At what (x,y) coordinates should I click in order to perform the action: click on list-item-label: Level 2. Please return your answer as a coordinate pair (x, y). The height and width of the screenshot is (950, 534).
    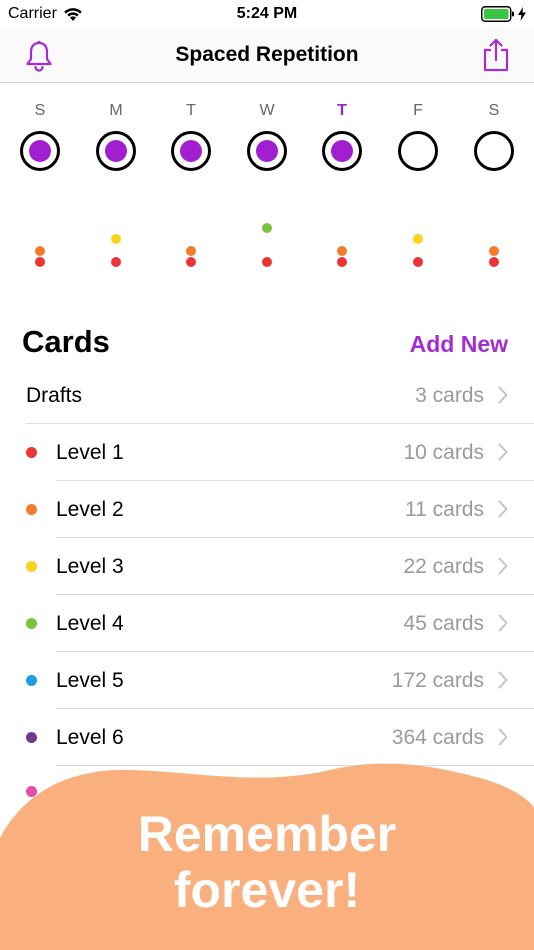
    Looking at the image, I should click on (90, 509).